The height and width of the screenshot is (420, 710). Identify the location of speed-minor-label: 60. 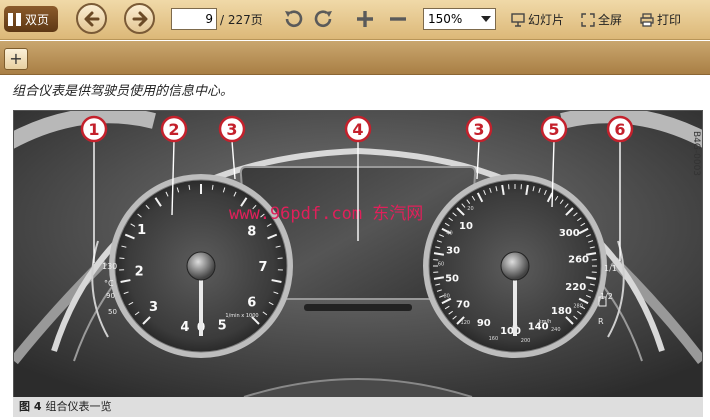
(441, 265).